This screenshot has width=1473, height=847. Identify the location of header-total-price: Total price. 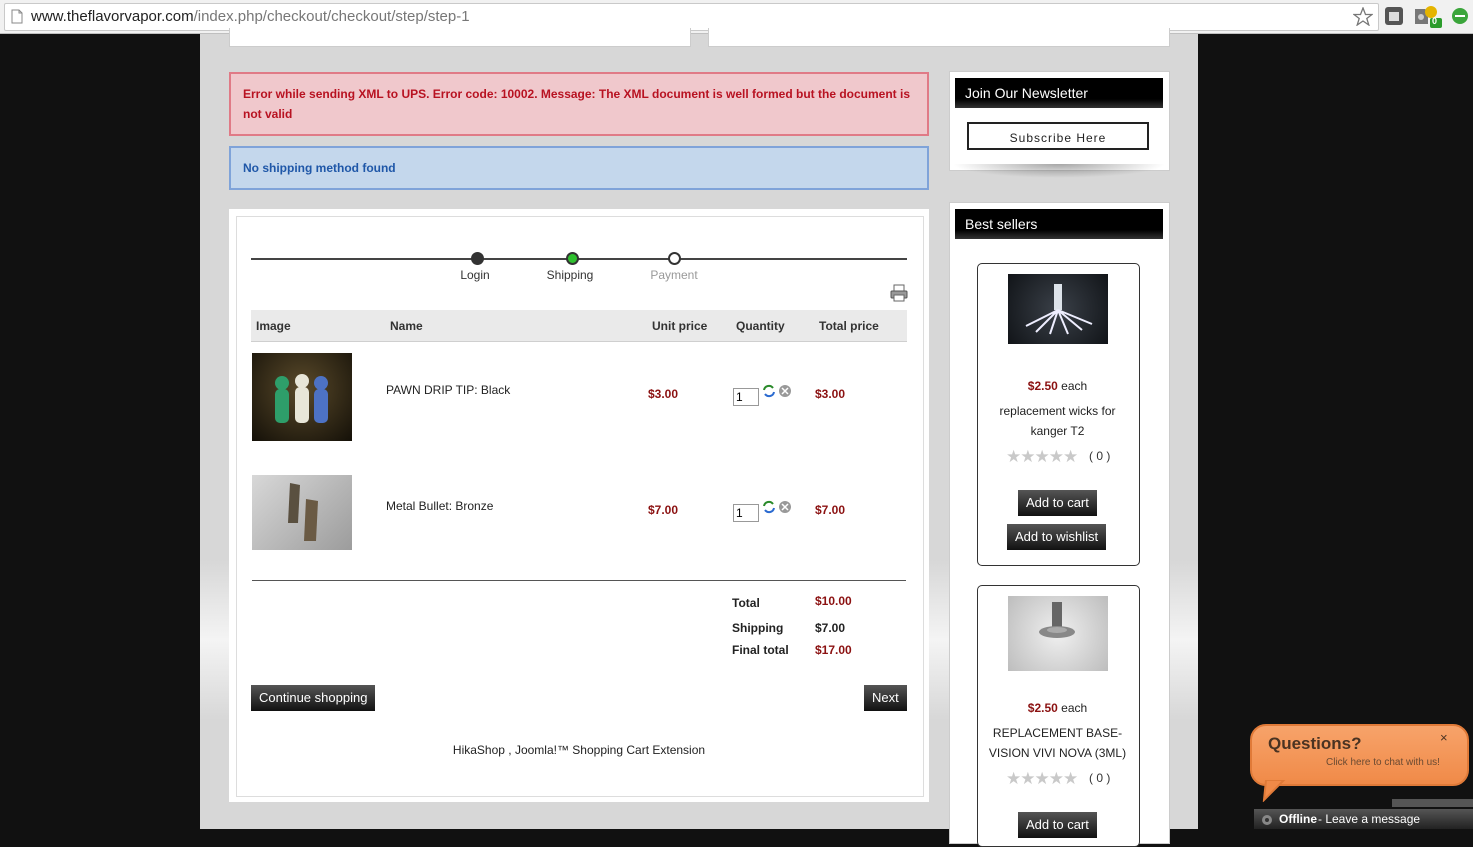
(849, 326).